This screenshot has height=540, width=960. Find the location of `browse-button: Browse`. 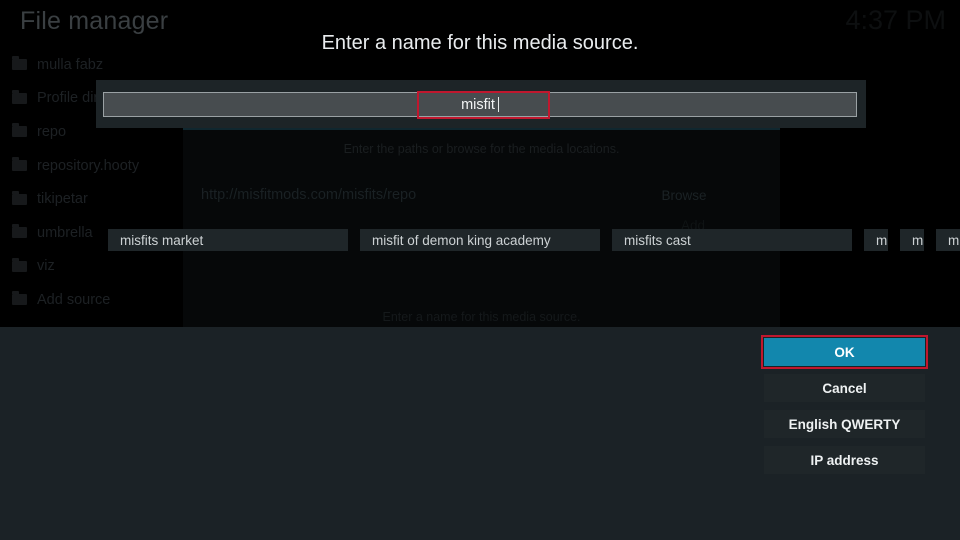

browse-button: Browse is located at coordinates (684, 195).